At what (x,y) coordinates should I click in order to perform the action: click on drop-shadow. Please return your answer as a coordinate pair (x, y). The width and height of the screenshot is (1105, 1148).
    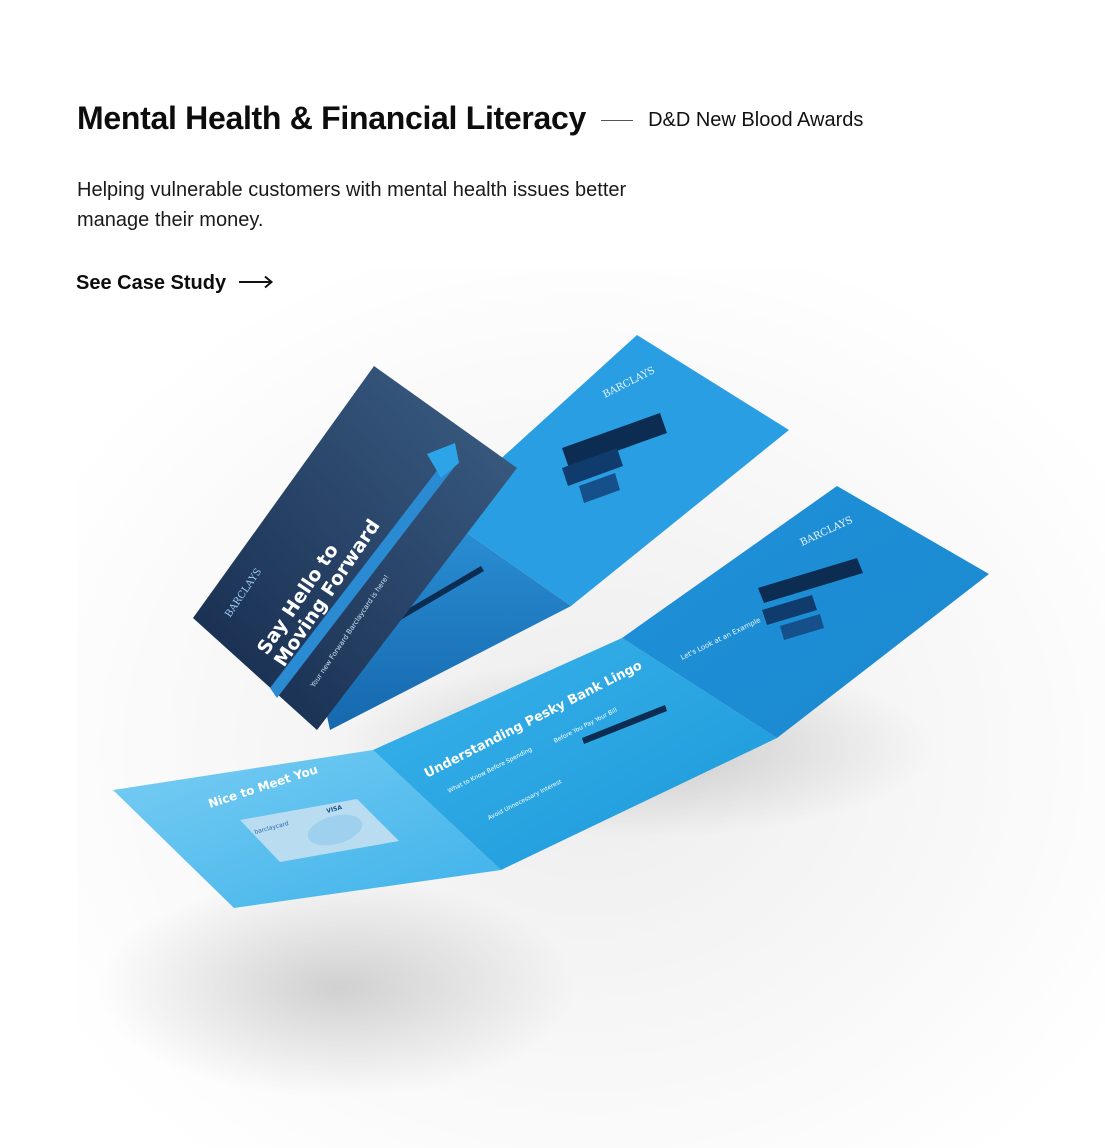
    Looking at the image, I should click on (337, 988).